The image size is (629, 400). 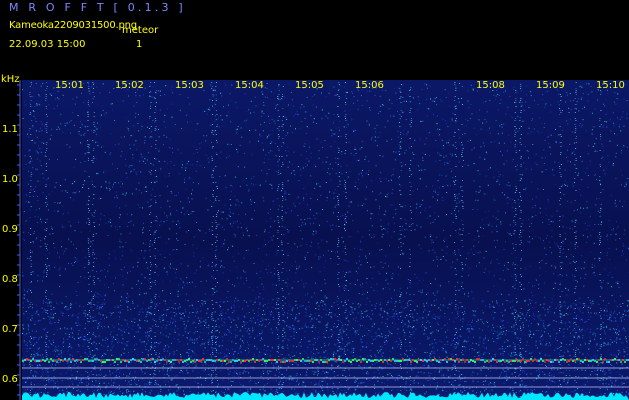 I want to click on x-tick-1503: 15:03, so click(x=189, y=85).